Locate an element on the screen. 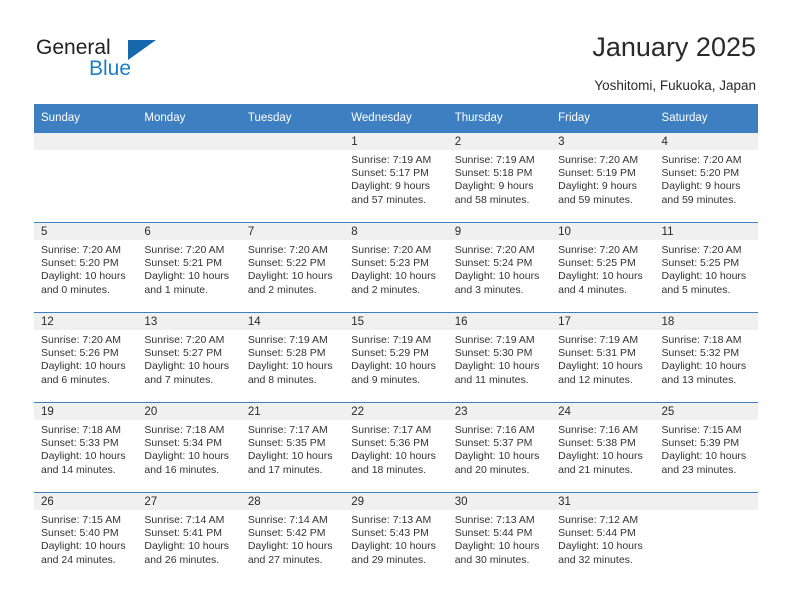 Image resolution: width=792 pixels, height=612 pixels. daylight-text: and 27 minutes. is located at coordinates (285, 559).